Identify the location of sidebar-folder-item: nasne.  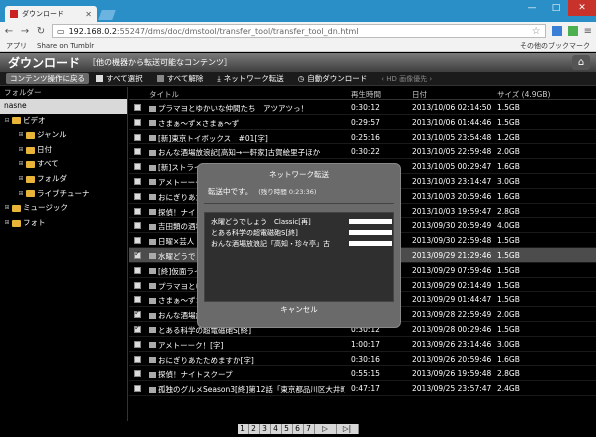
(63, 106).